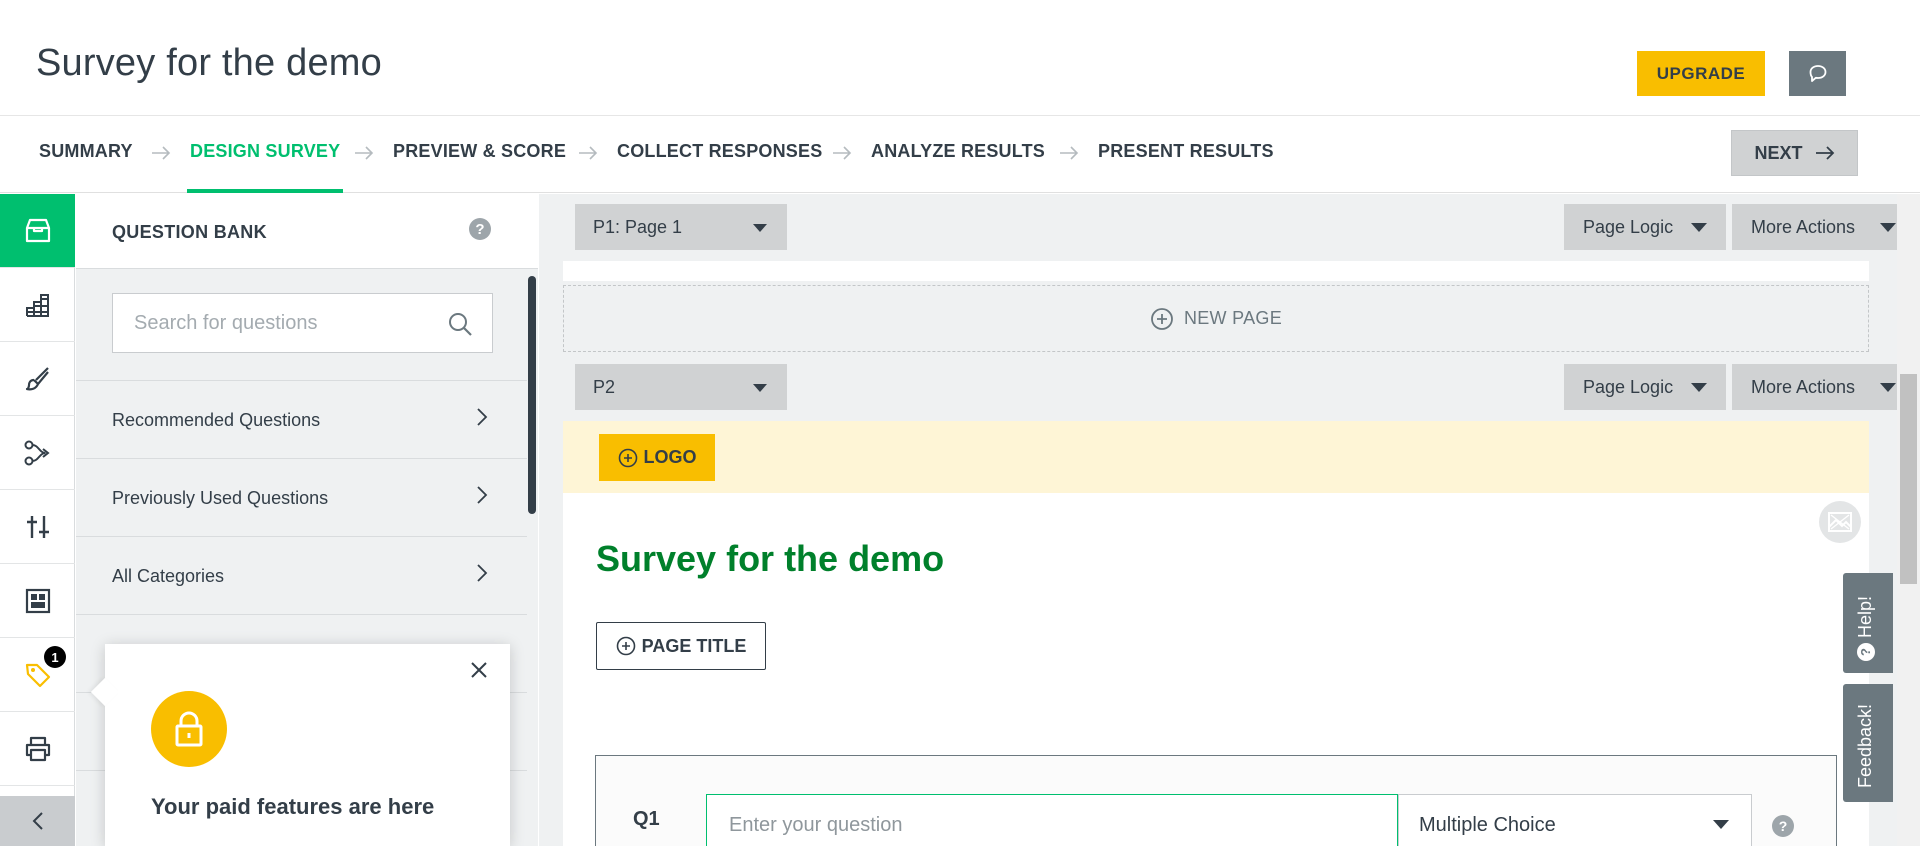  What do you see at coordinates (960, 58) in the screenshot?
I see `top-header: Survey for the demo UPGRADE` at bounding box center [960, 58].